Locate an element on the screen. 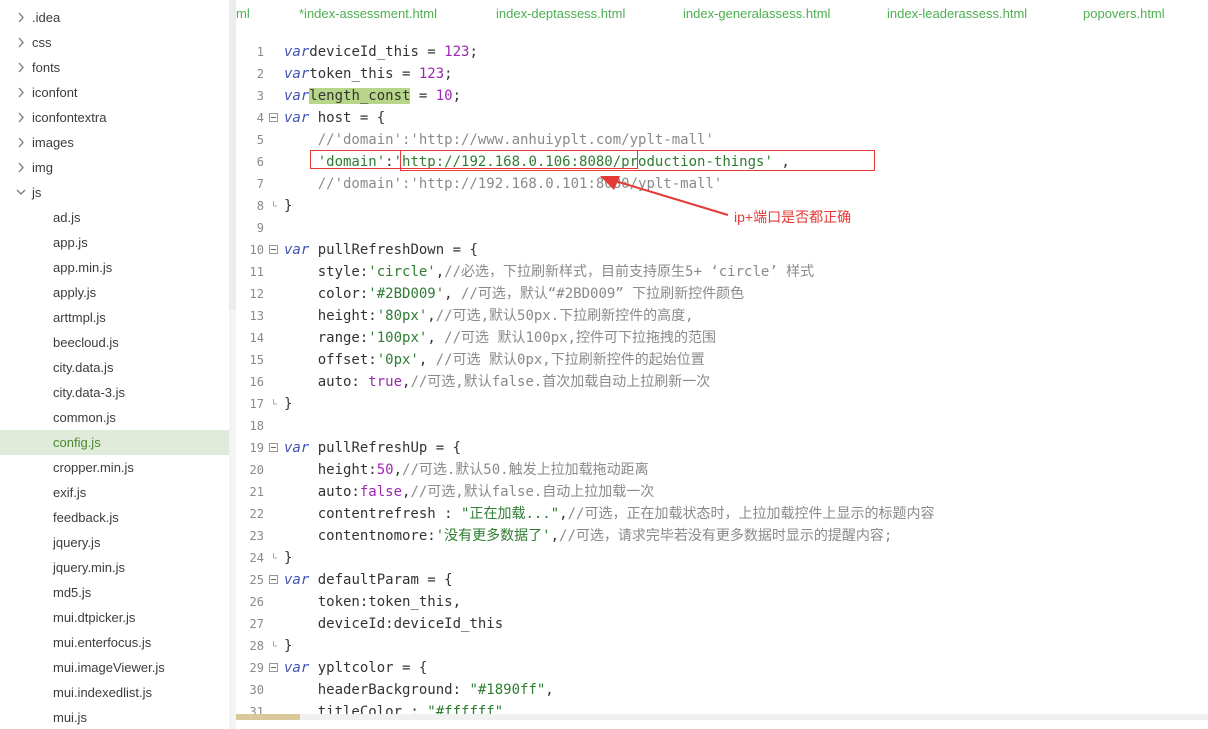 This screenshot has height=729, width=1208. folder-item: iconfontextra is located at coordinates (114, 117).